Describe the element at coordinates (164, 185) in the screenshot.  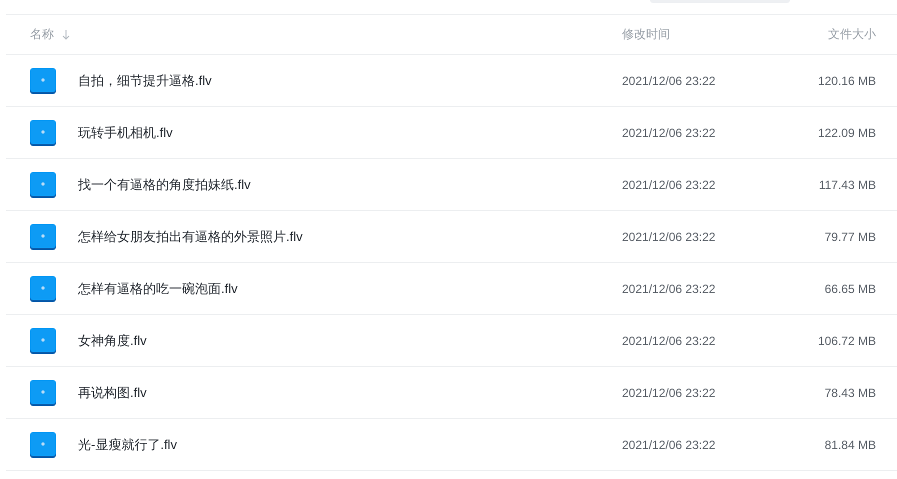
I see `file-name: 找一个有逼格的角度拍妹纸.flv` at that location.